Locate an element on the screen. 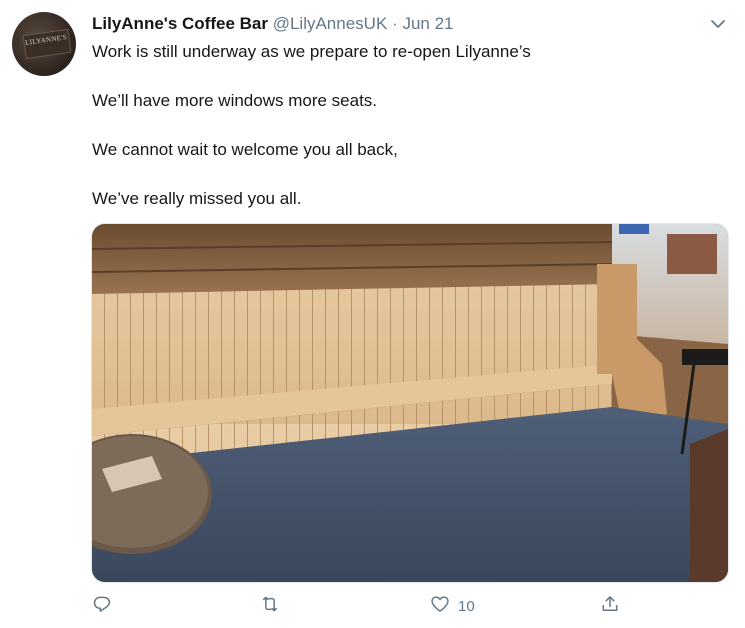 This screenshot has height=628, width=745. avatar: LILYANNE'S is located at coordinates (44, 44).